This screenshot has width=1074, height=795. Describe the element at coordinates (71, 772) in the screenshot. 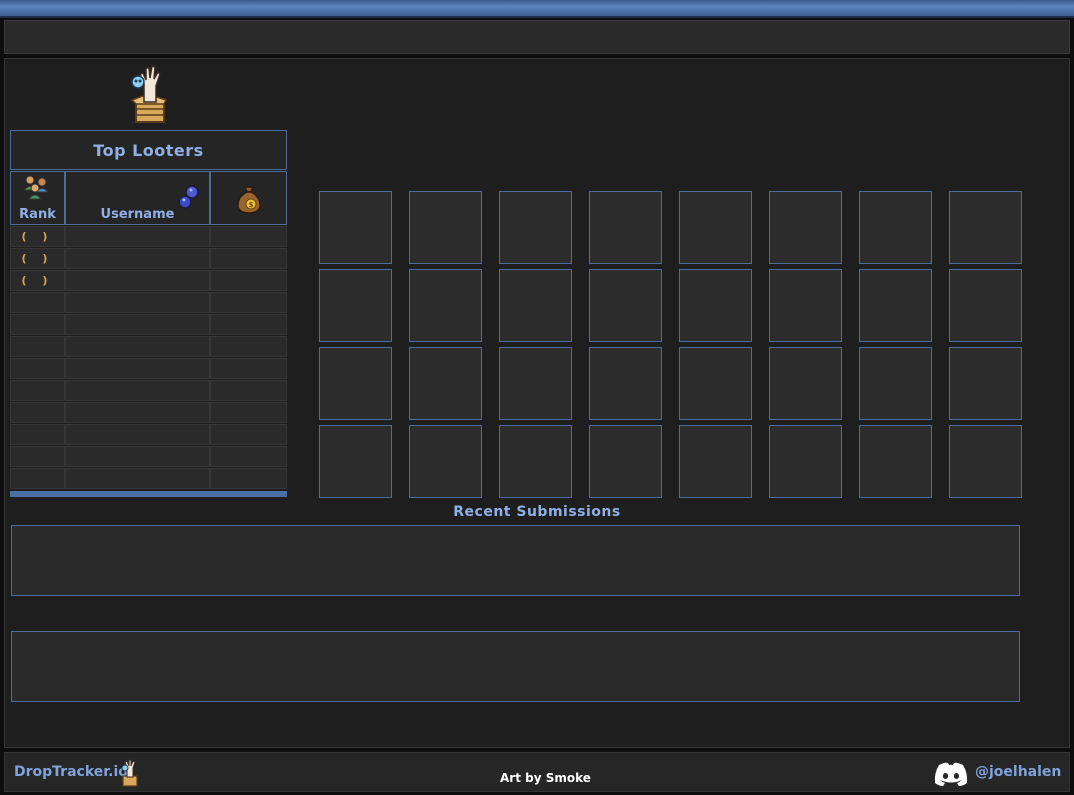

I see `site-link: DropTracker.io` at that location.